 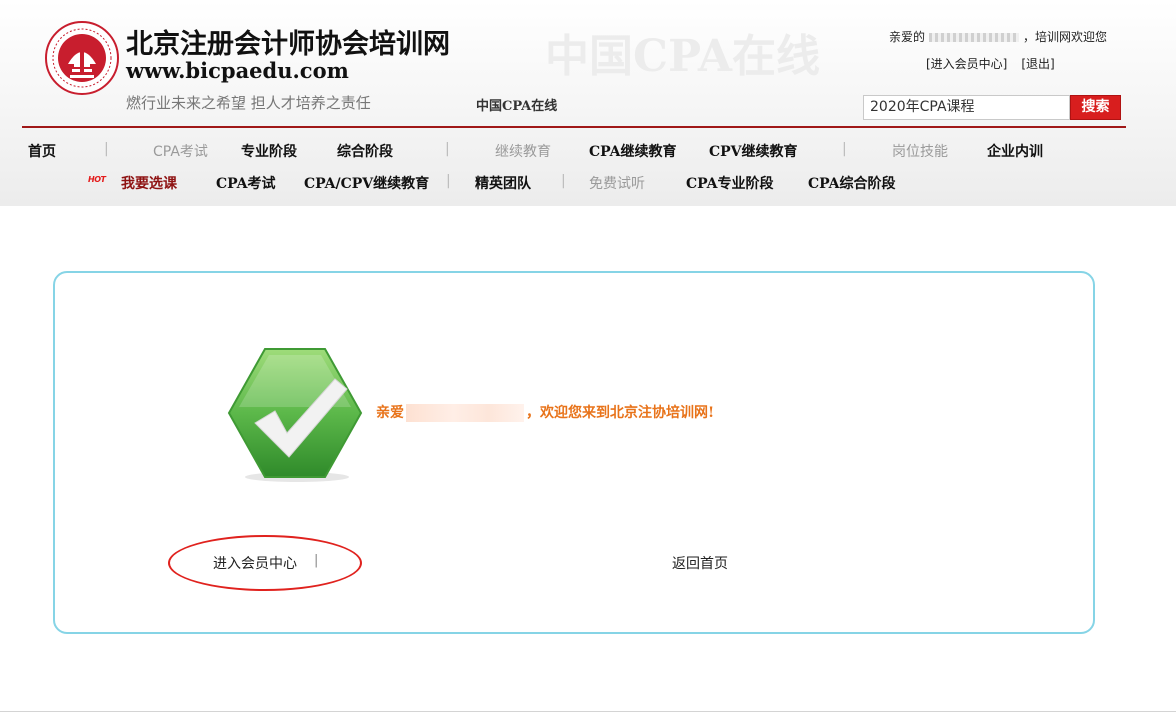 I want to click on account-links: [进入会员中心] [退出], so click(x=990, y=63).